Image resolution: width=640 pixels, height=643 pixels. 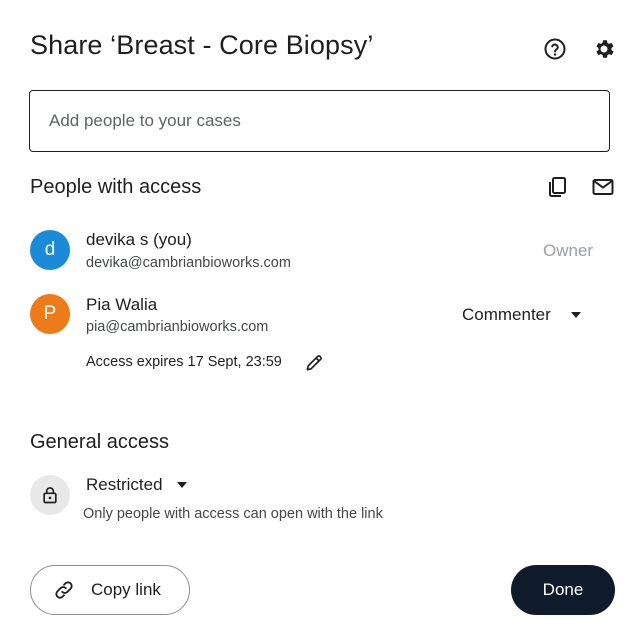 I want to click on owner-role-label: Owner, so click(x=568, y=250).